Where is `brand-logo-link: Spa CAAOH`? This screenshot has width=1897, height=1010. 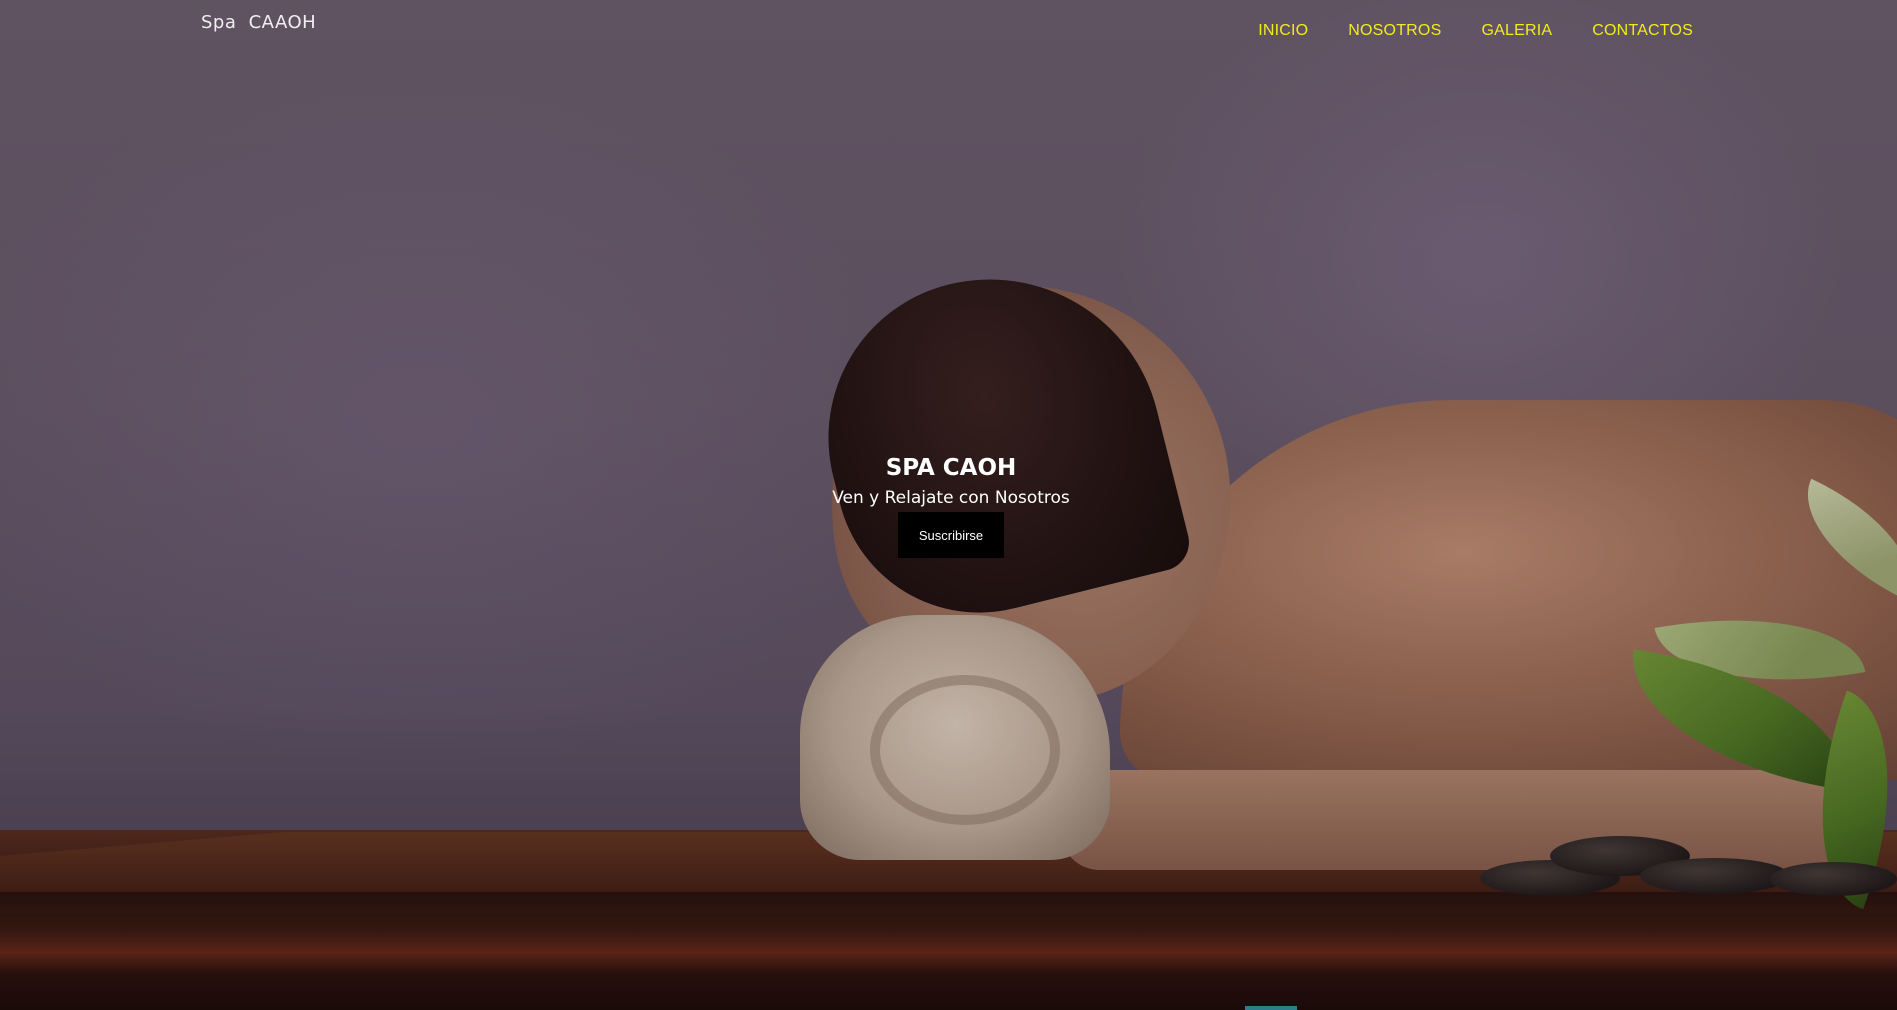 brand-logo-link: Spa CAAOH is located at coordinates (258, 22).